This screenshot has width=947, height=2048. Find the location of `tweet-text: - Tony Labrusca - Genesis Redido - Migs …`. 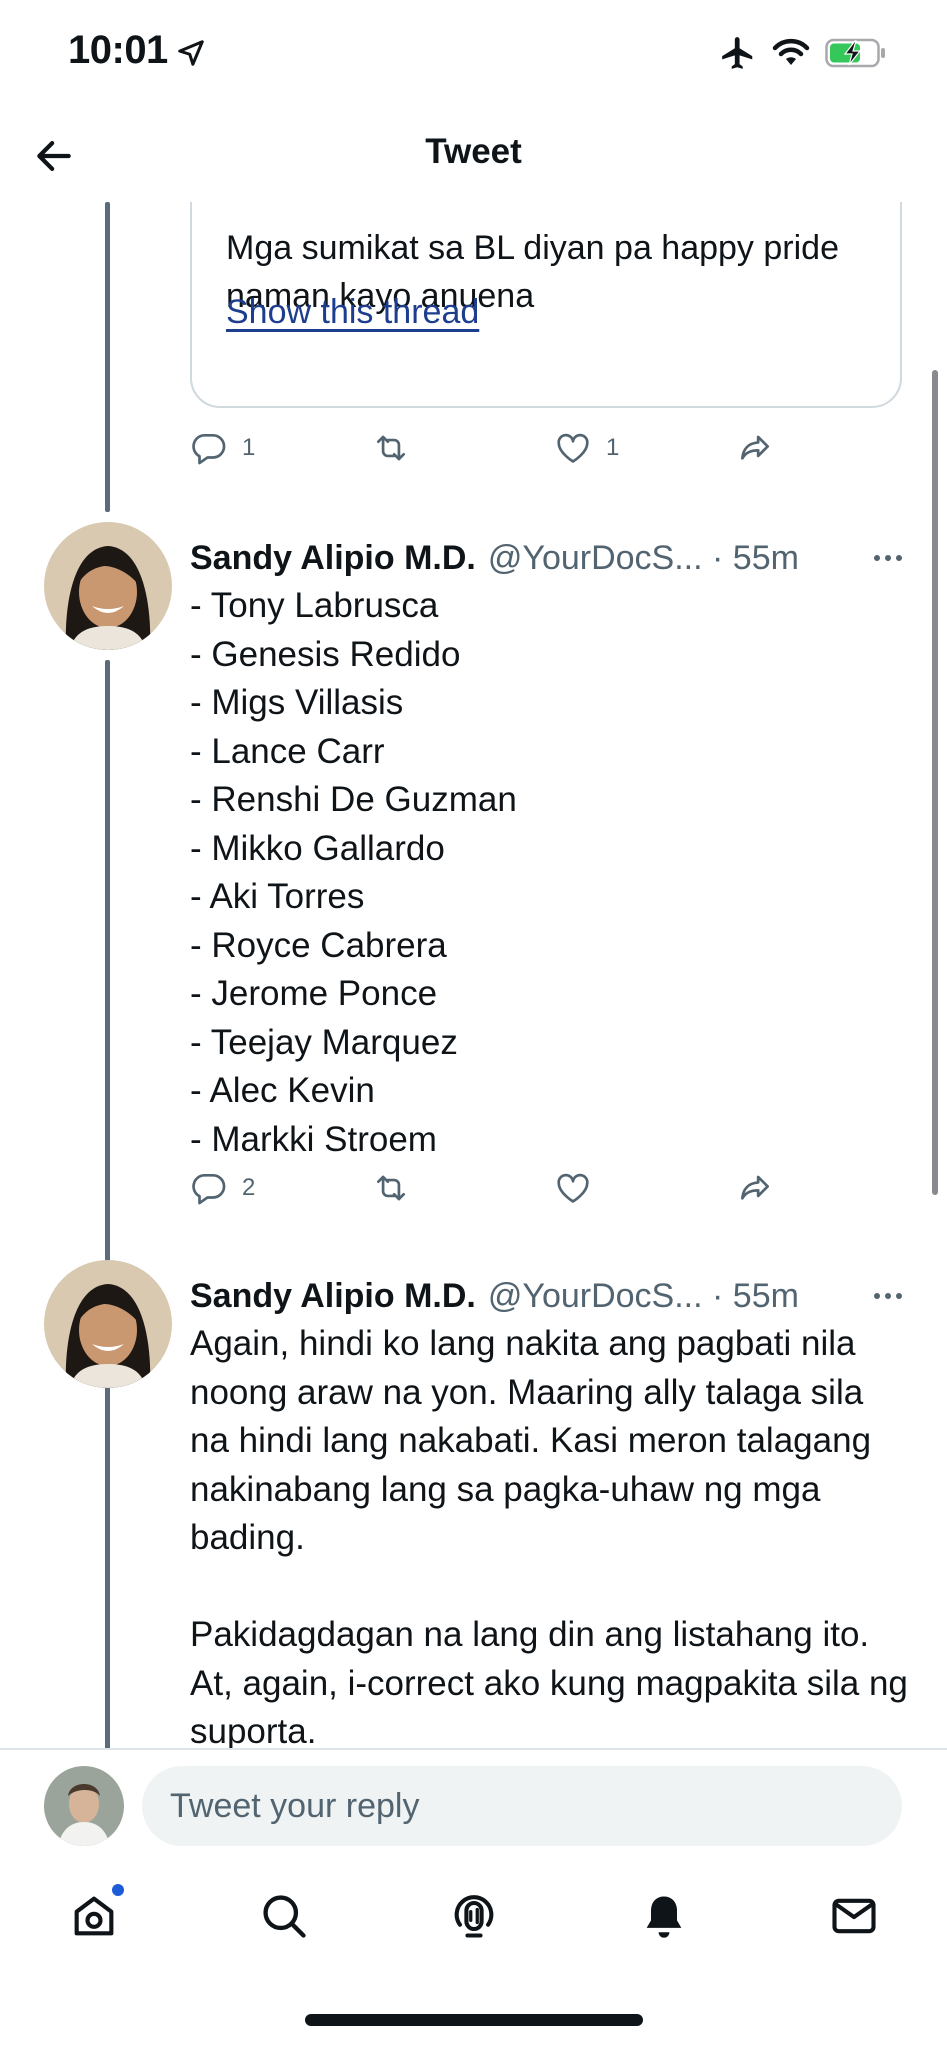

tweet-text: - Tony Labrusca - Genesis Redido - Migs … is located at coordinates (353, 872).